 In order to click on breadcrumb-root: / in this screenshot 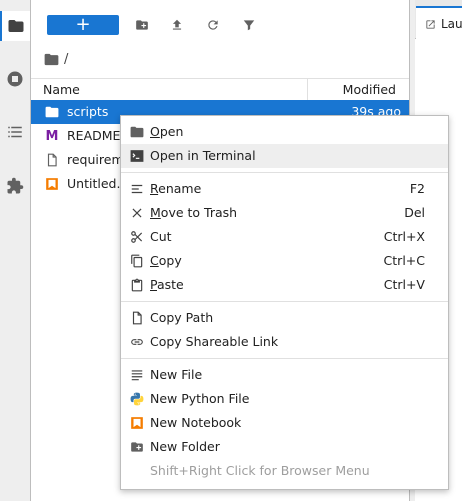, I will do `click(66, 59)`.